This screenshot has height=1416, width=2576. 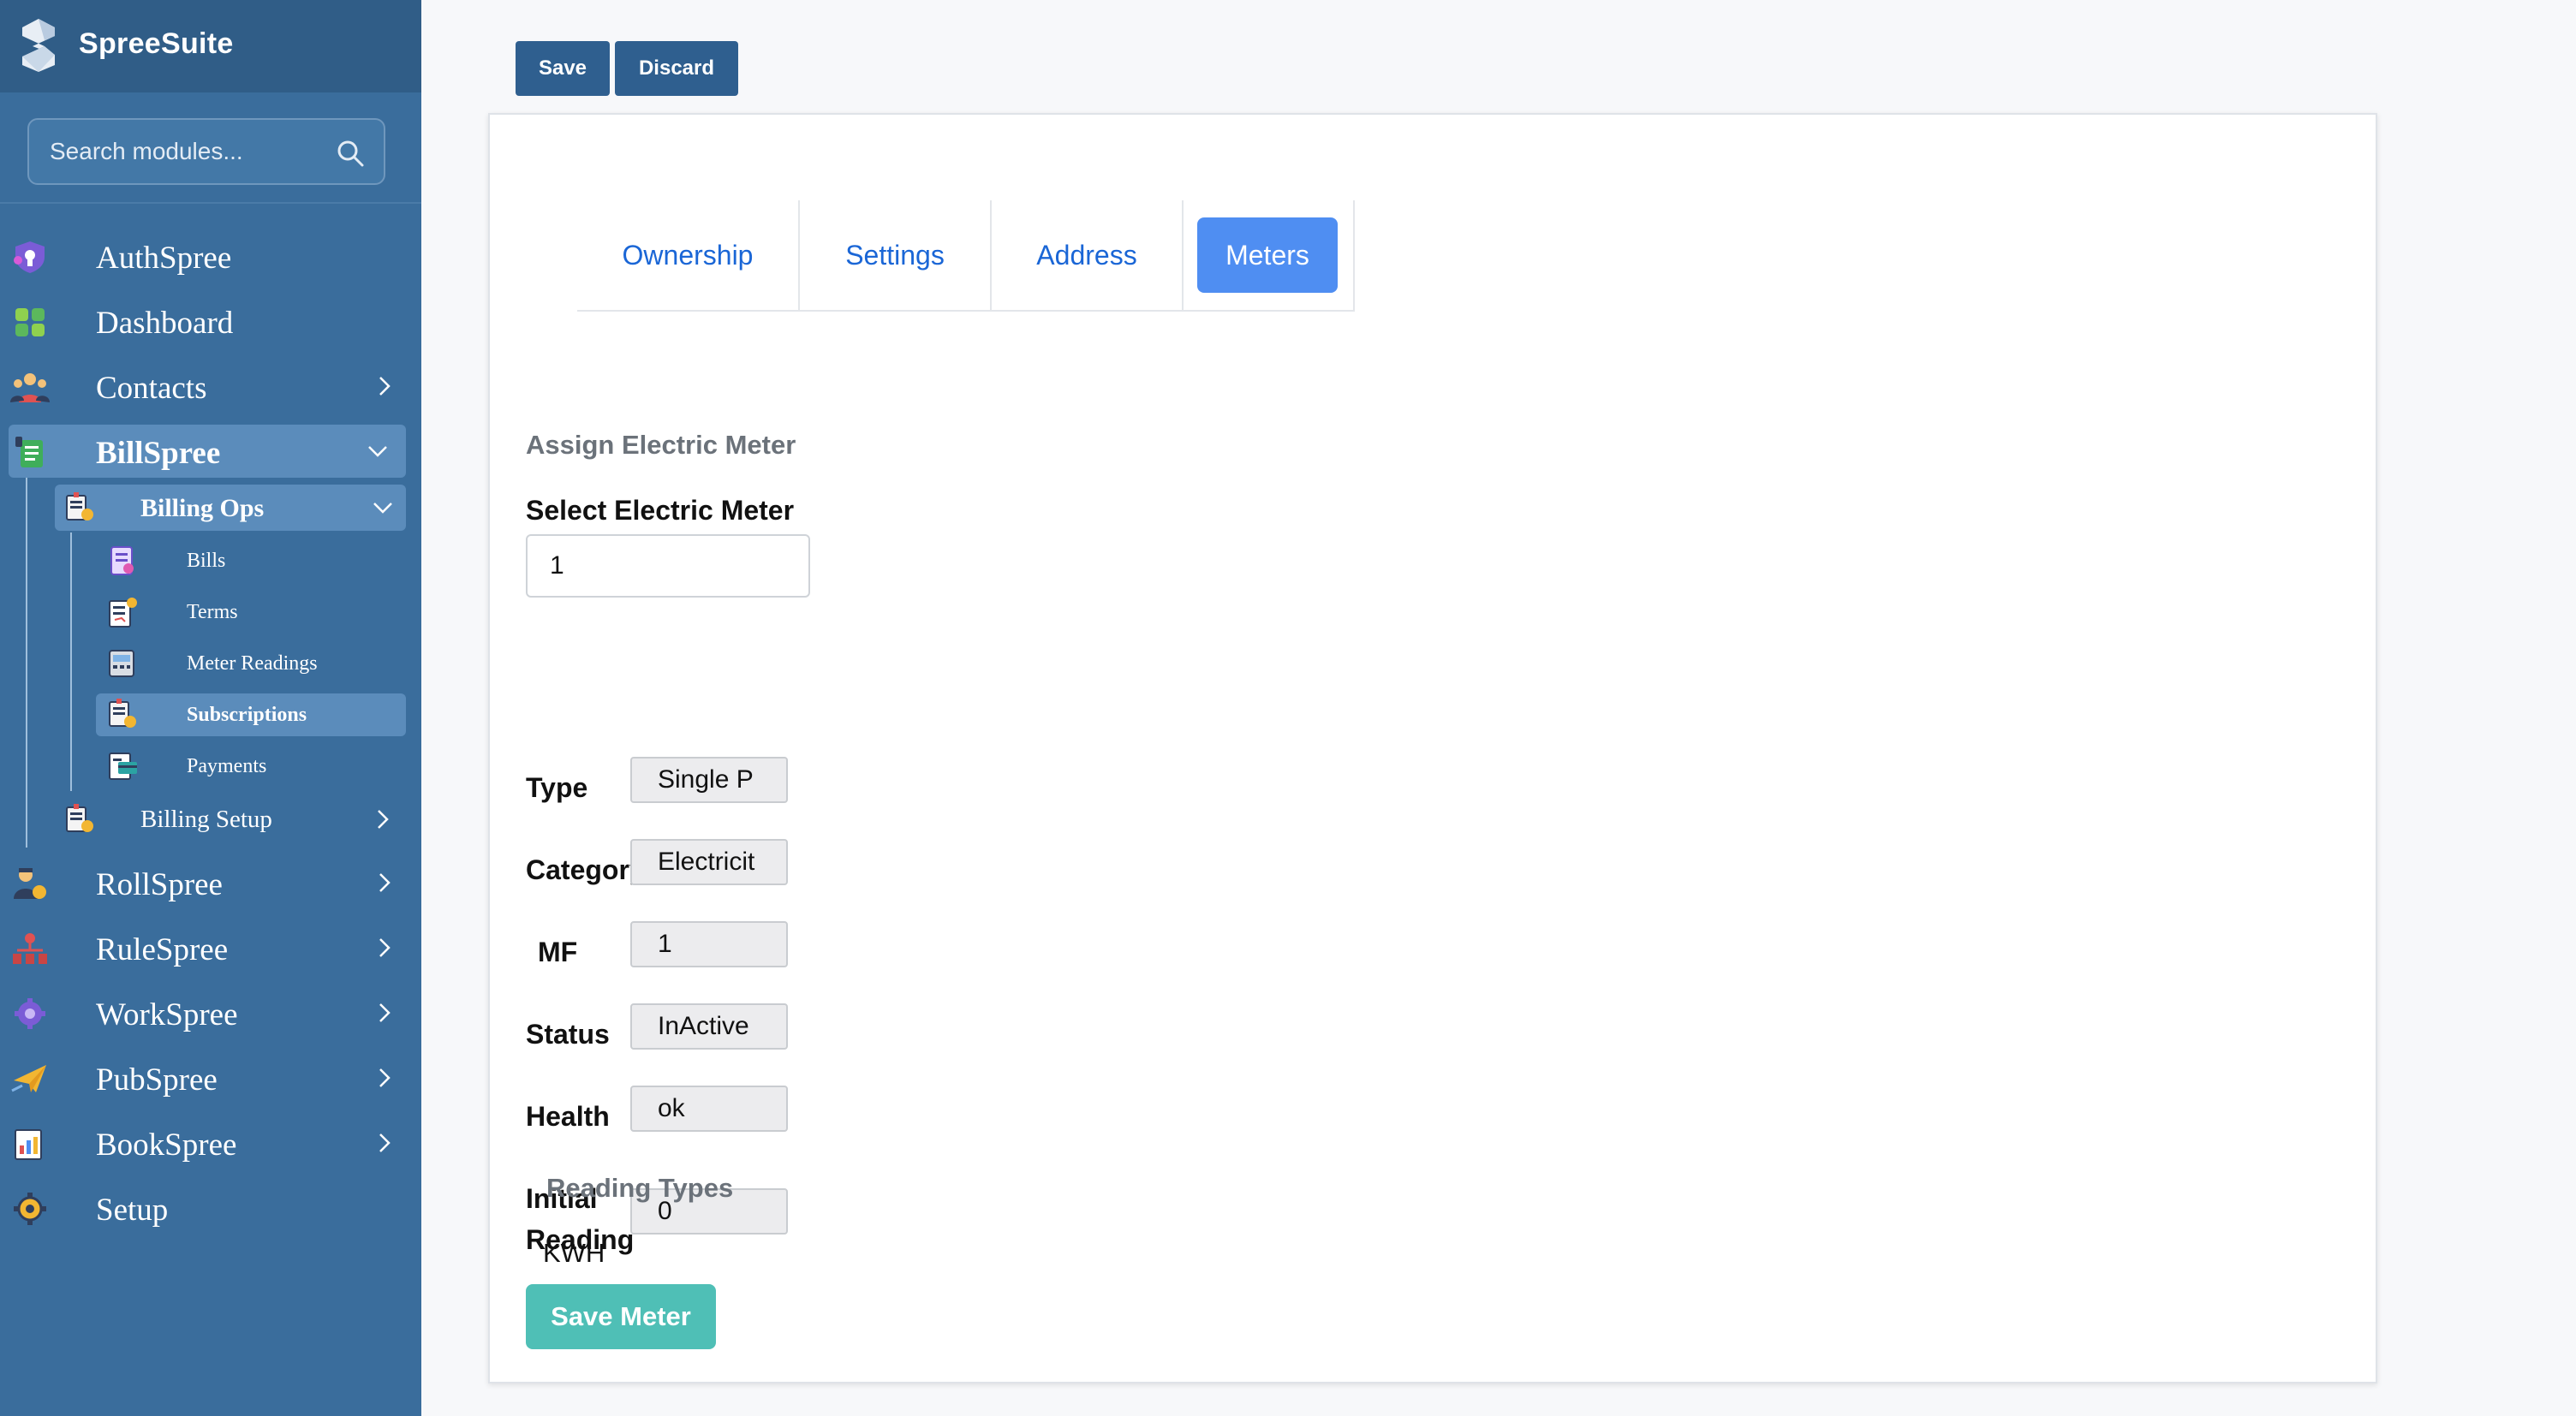 I want to click on brand-header: SpreeSuite, so click(x=210, y=46).